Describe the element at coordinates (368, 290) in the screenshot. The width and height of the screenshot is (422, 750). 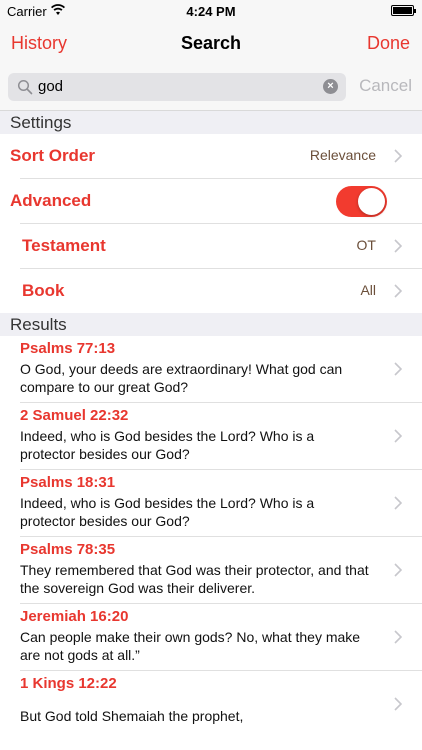
I see `book-value: All` at that location.